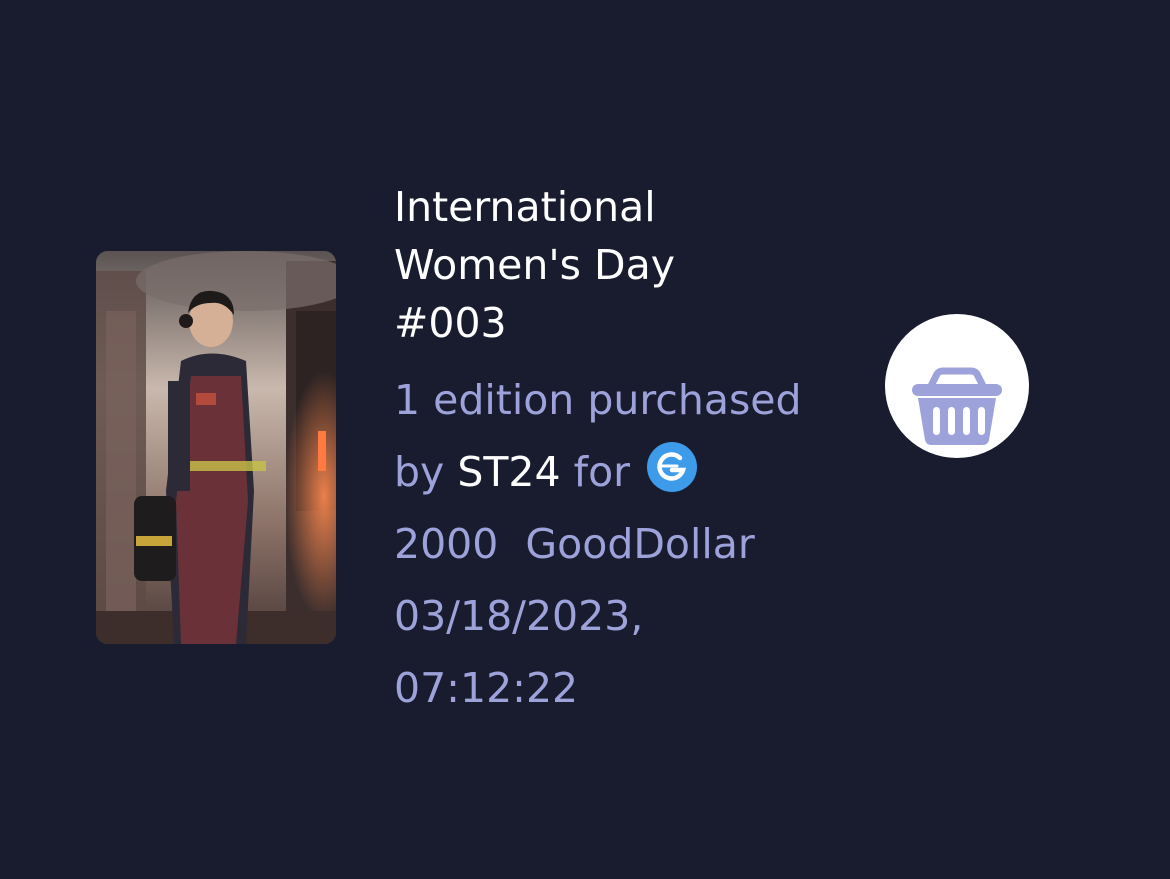 This screenshot has width=1170, height=879. I want to click on price-currency: GoodDollar, so click(640, 544).